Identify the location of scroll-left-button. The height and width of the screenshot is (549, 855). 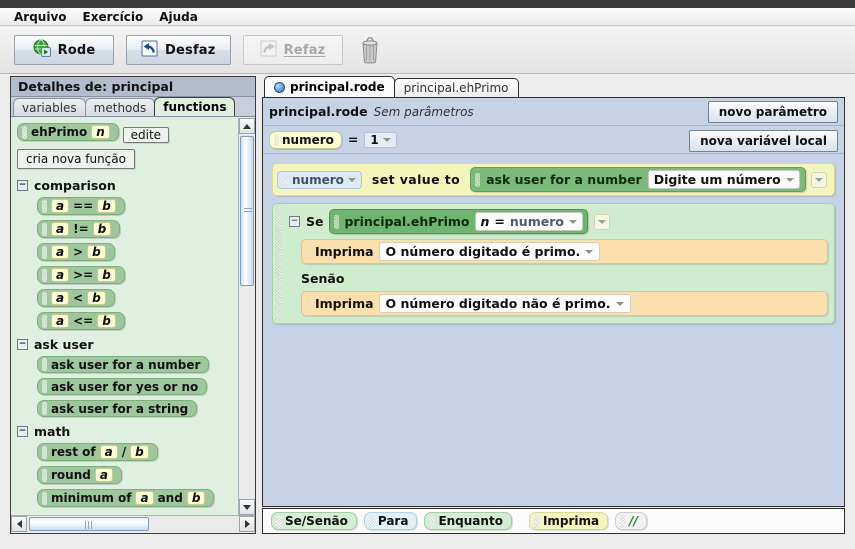
(19, 524).